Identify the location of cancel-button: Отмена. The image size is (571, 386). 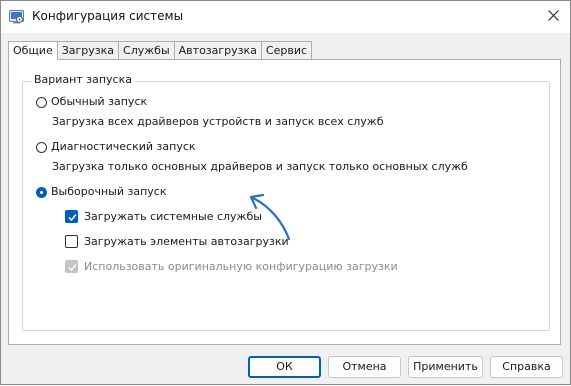
(364, 367).